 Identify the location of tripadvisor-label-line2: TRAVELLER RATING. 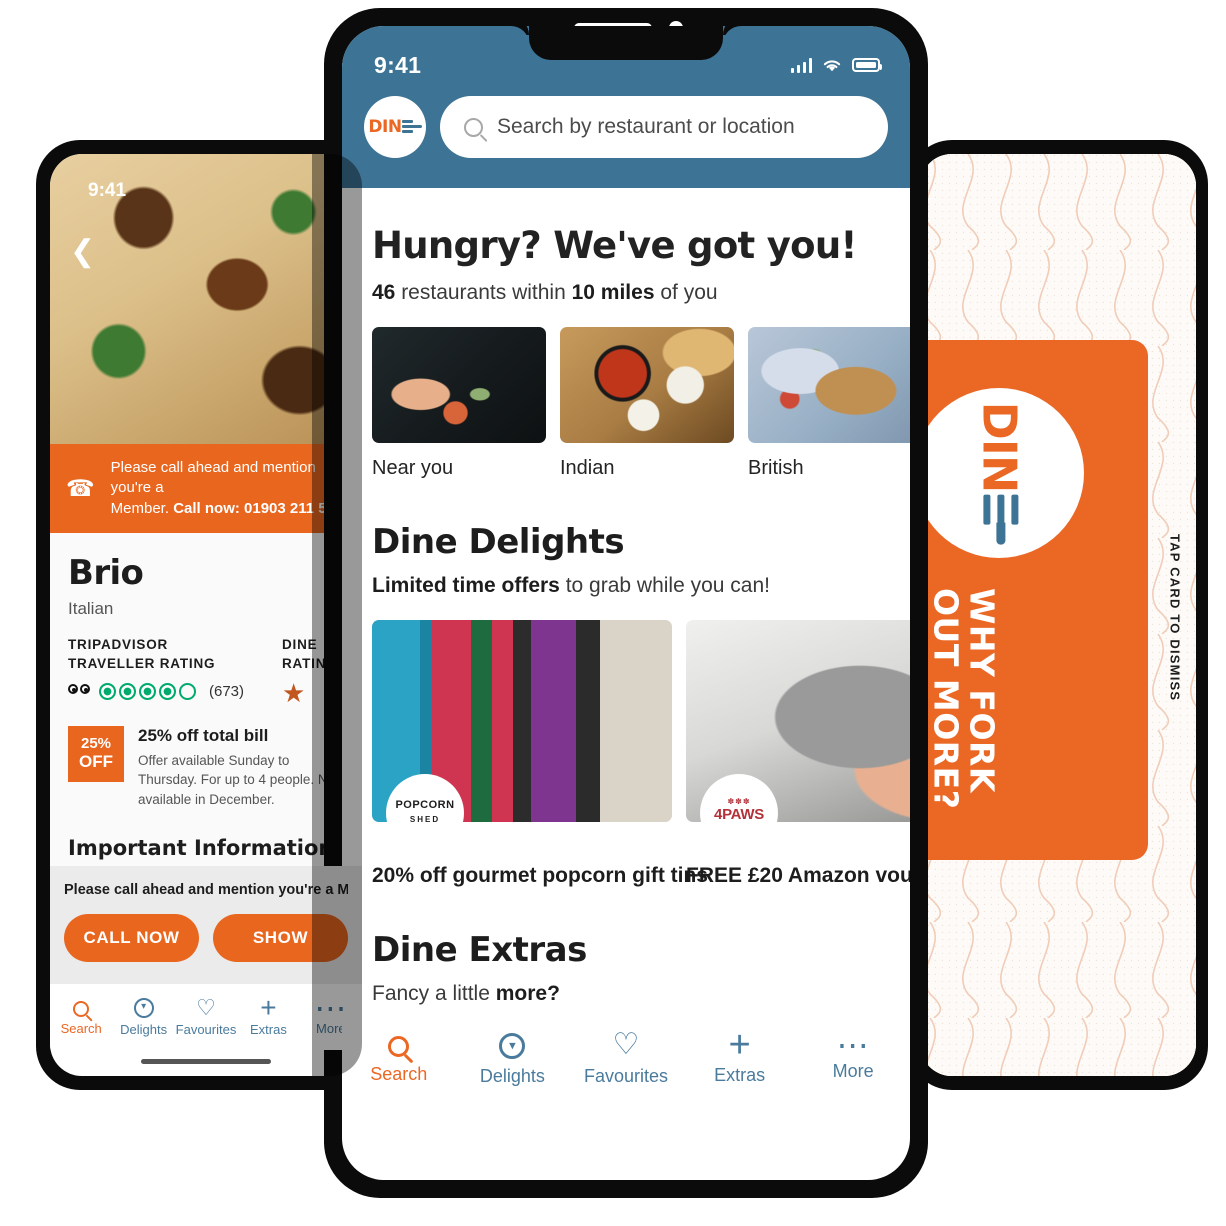
(142, 664).